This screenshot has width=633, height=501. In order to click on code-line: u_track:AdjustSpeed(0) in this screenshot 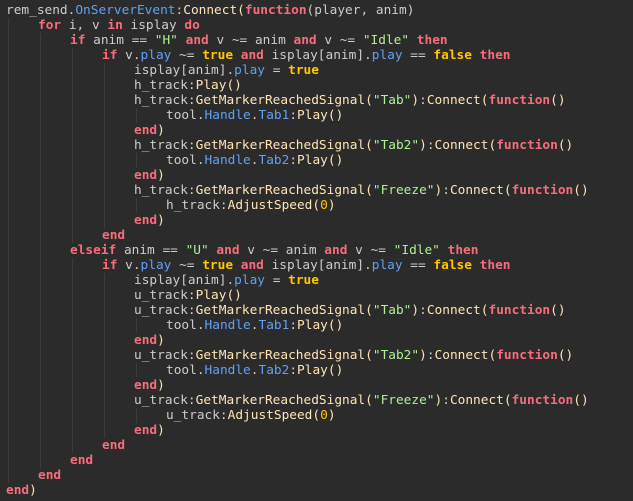, I will do `click(319, 415)`.